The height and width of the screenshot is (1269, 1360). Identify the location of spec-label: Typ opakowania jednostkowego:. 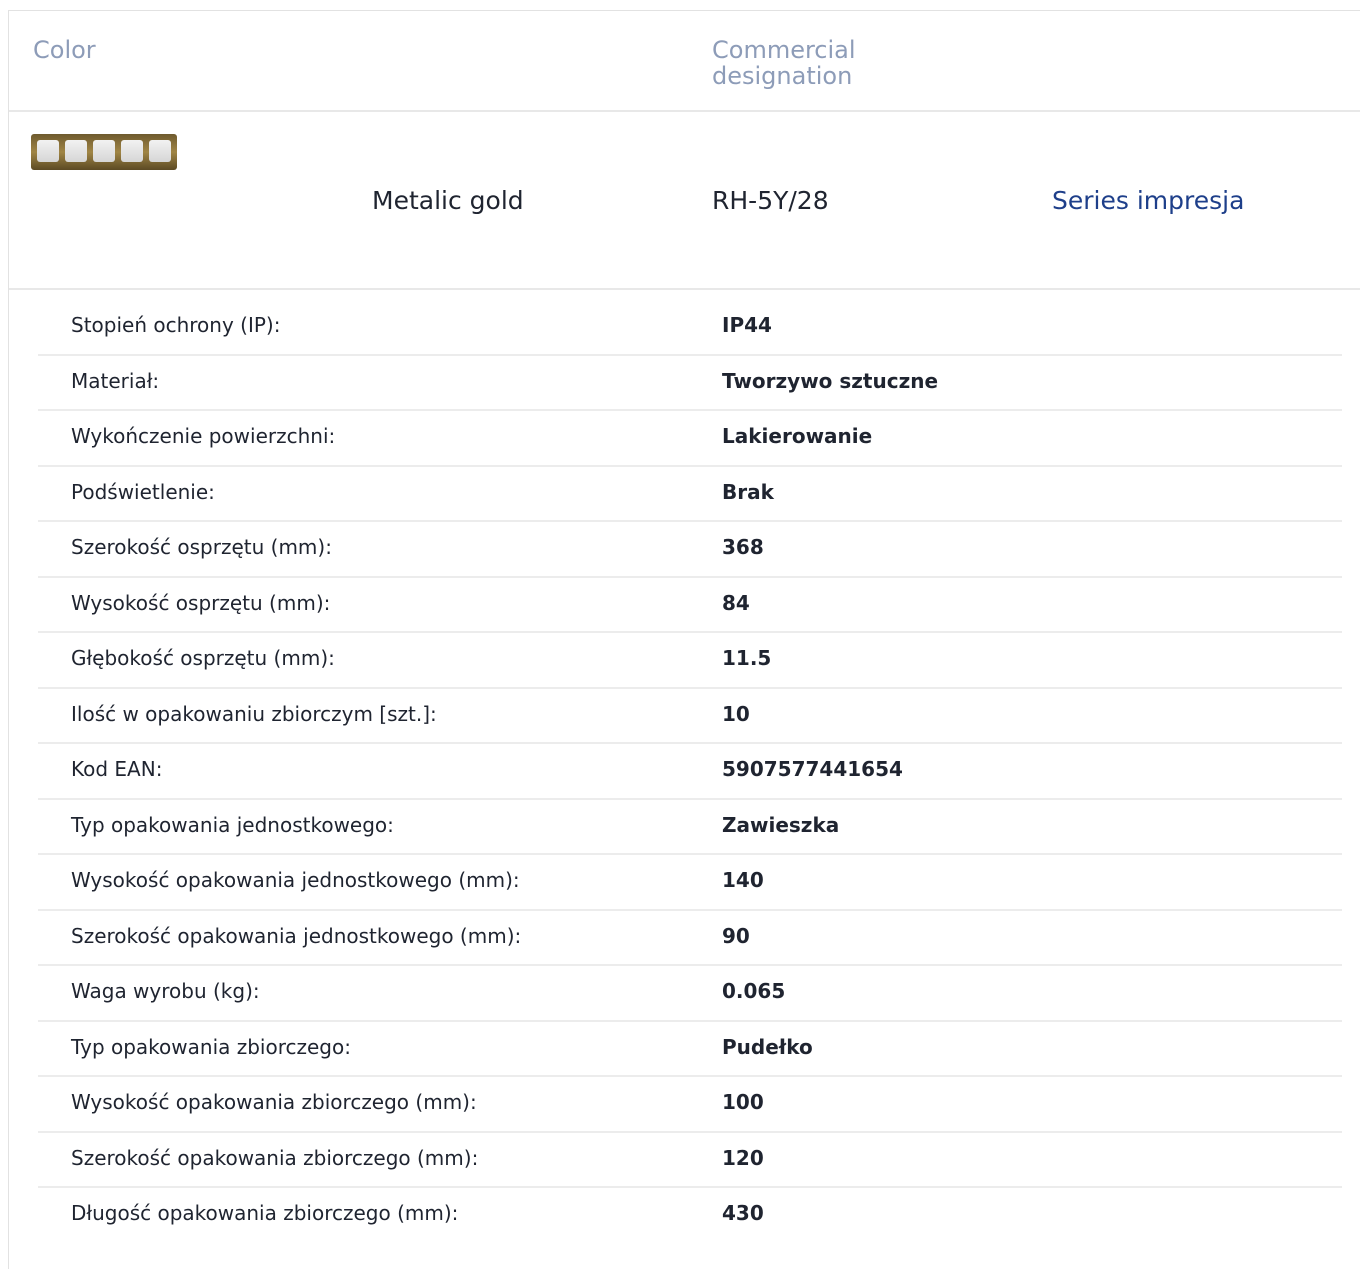
(232, 824).